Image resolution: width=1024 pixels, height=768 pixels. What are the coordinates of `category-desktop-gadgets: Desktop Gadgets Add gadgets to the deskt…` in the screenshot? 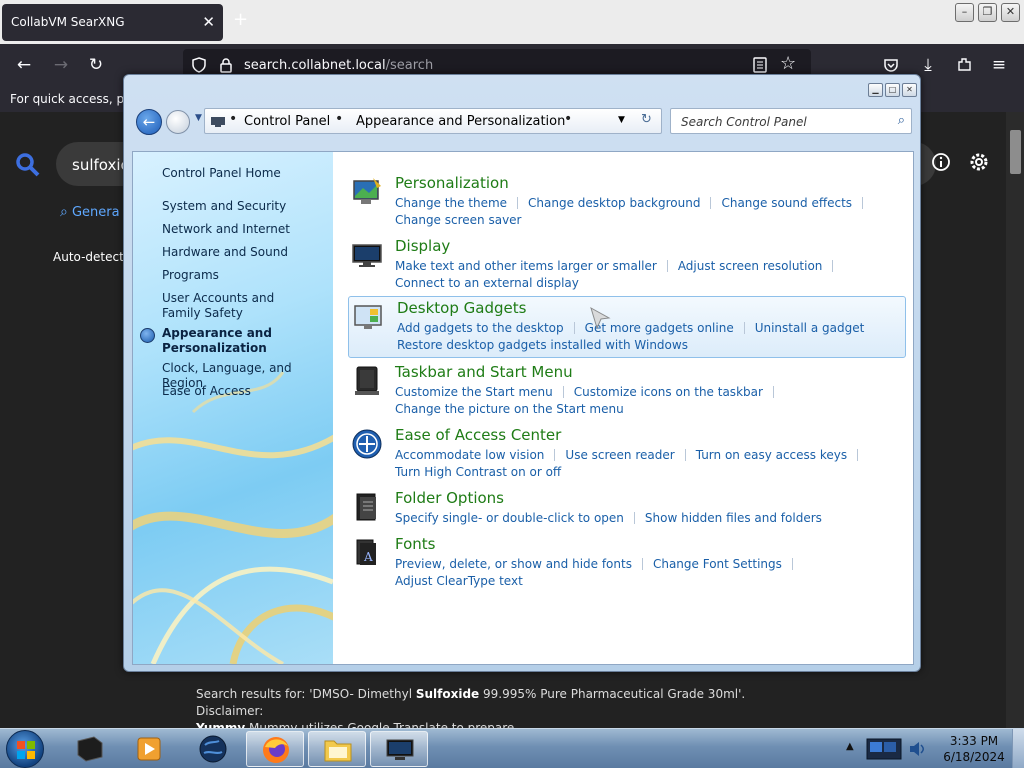 It's located at (627, 327).